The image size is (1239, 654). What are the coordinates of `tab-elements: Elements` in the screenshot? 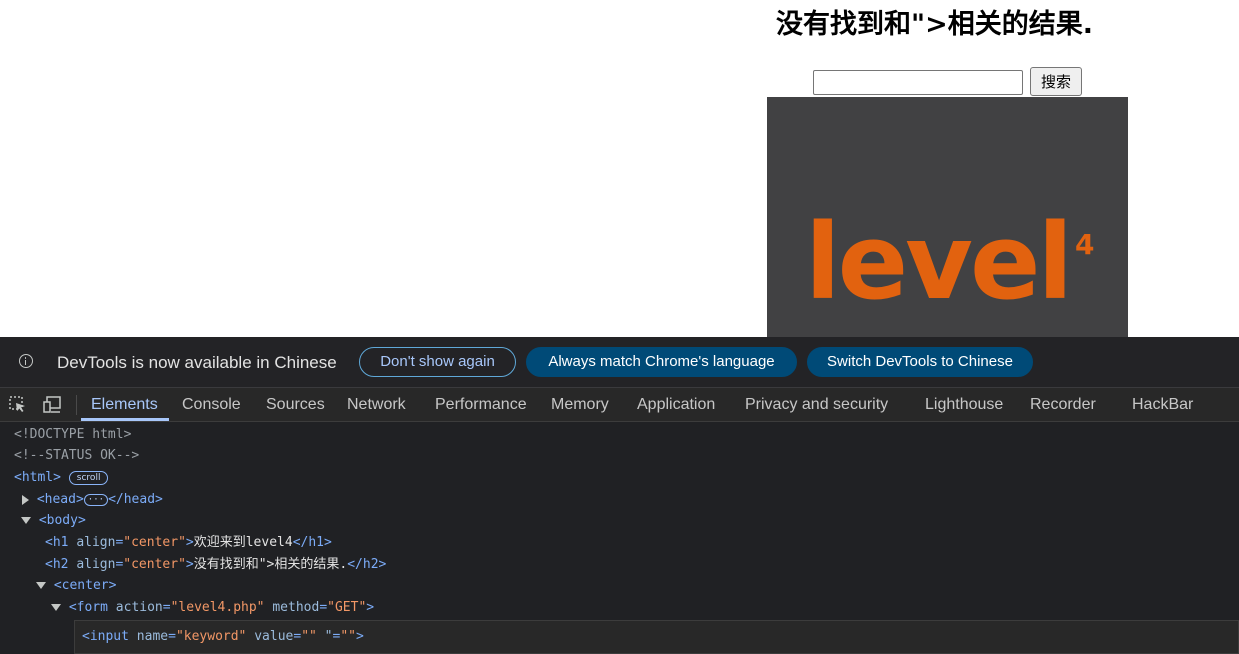 It's located at (124, 404).